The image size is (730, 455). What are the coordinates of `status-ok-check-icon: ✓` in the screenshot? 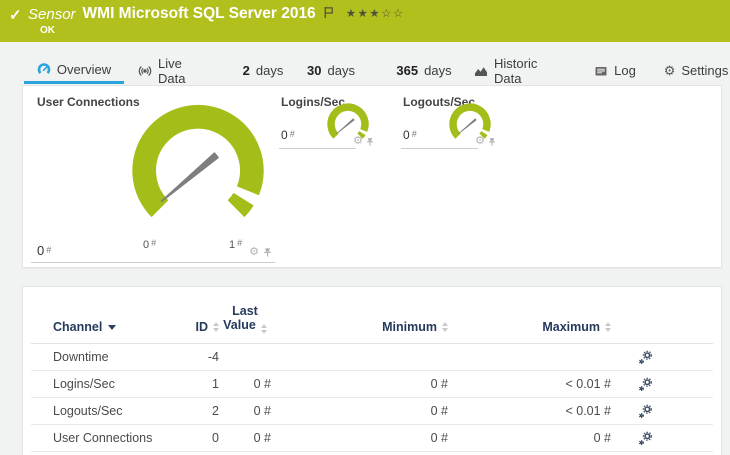 It's located at (15, 15).